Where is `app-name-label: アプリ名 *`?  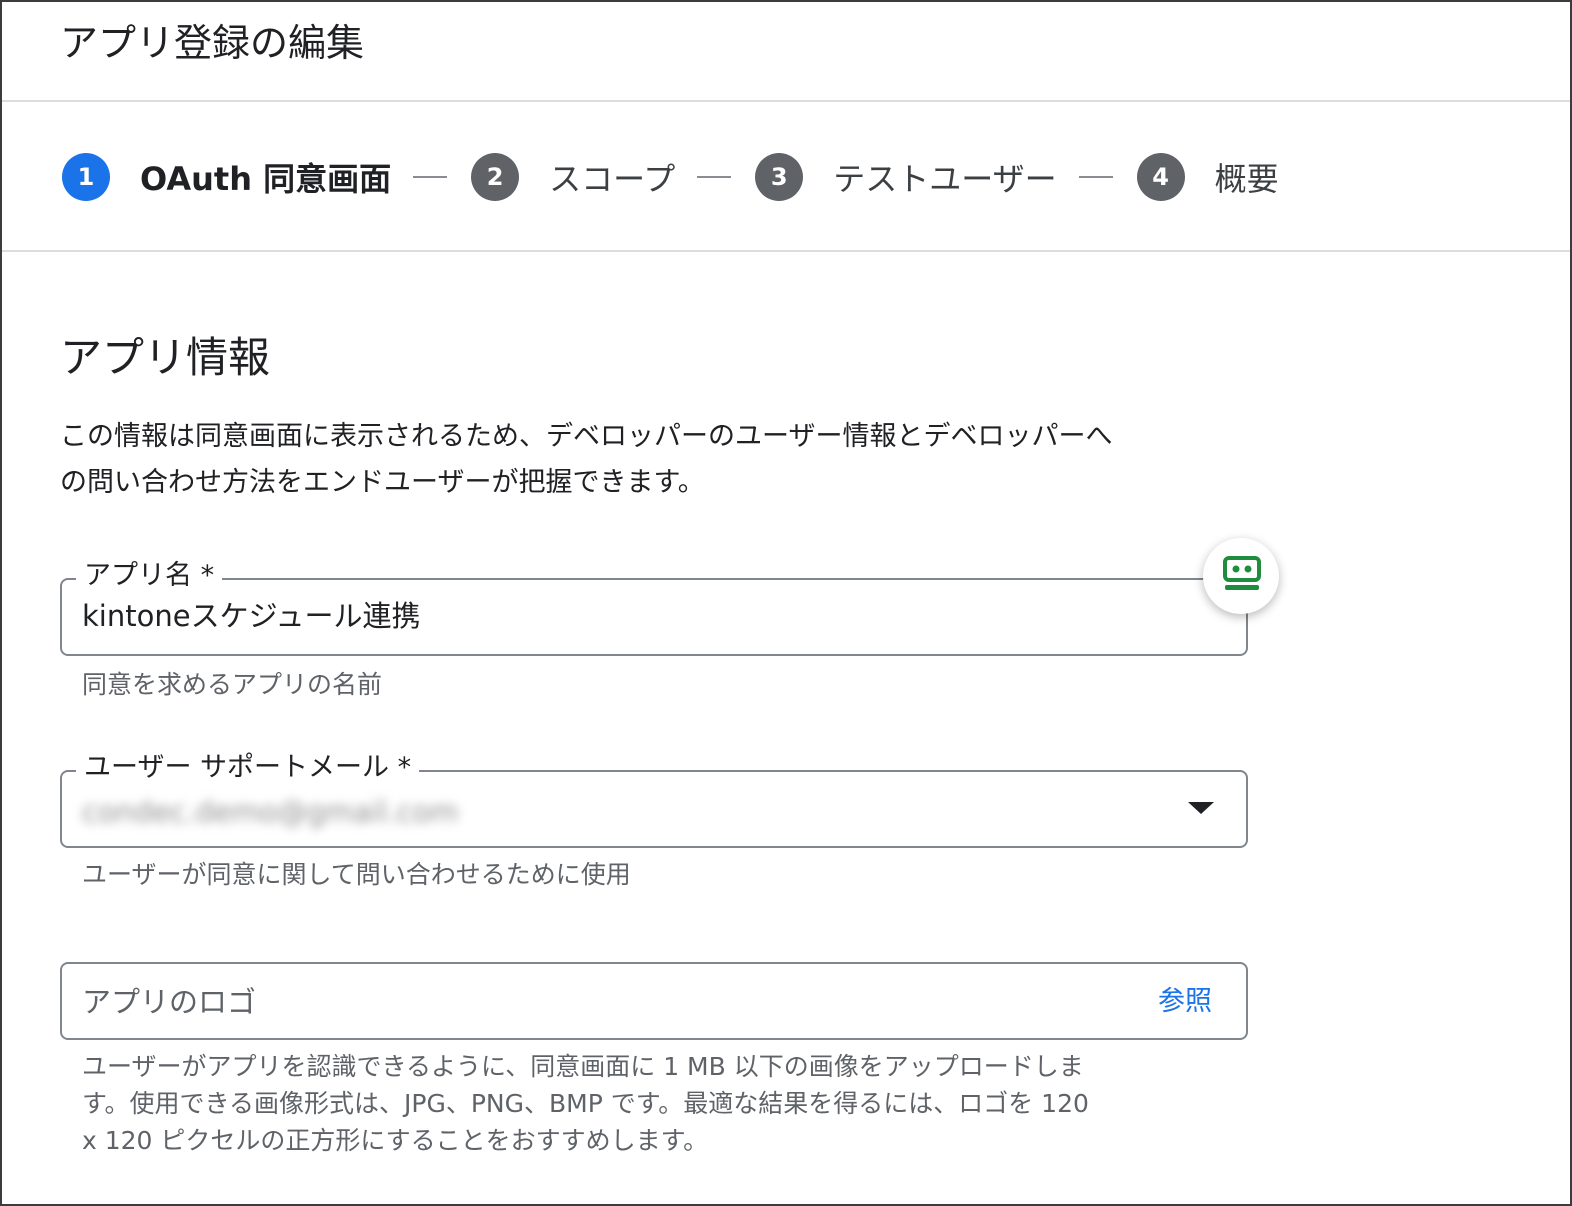 app-name-label: アプリ名 * is located at coordinates (149, 576).